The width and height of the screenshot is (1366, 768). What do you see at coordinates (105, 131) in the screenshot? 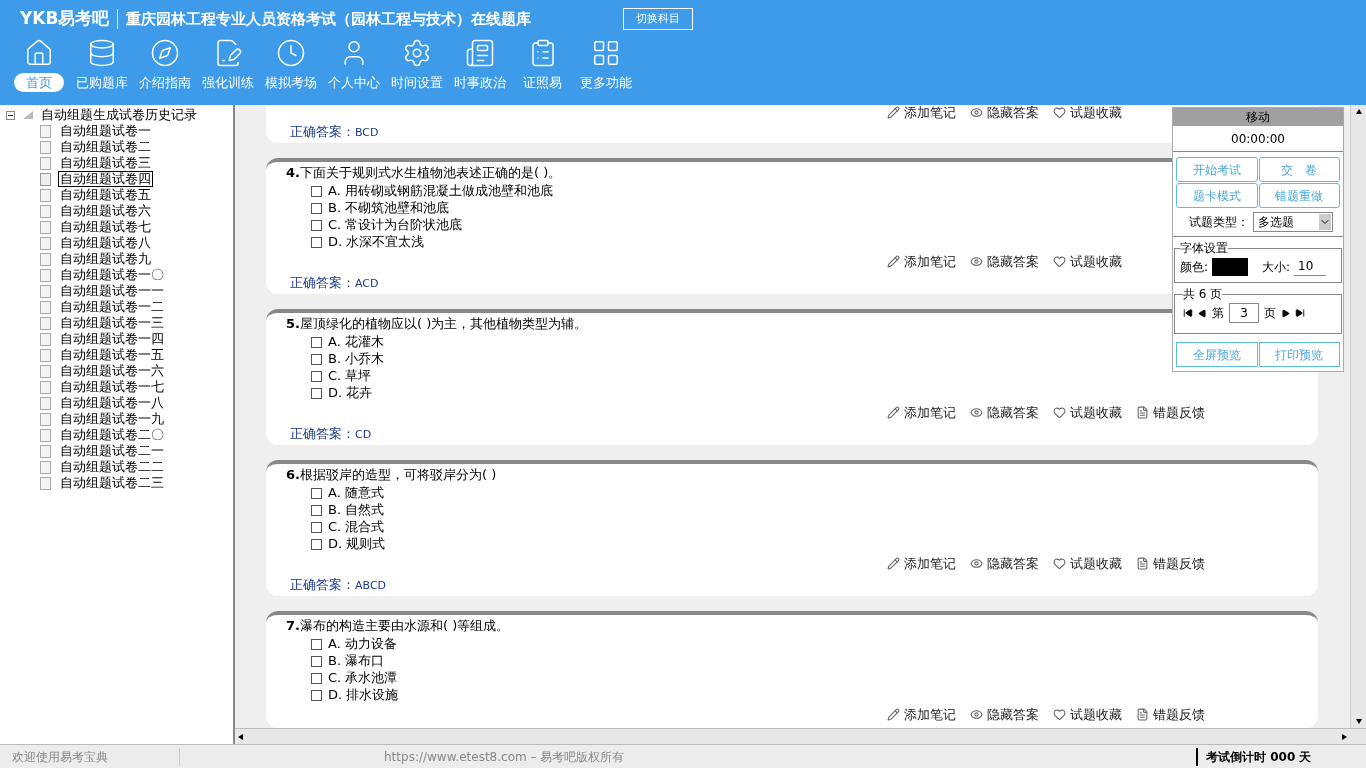
I see `tree-item: 自动组题试卷一` at bounding box center [105, 131].